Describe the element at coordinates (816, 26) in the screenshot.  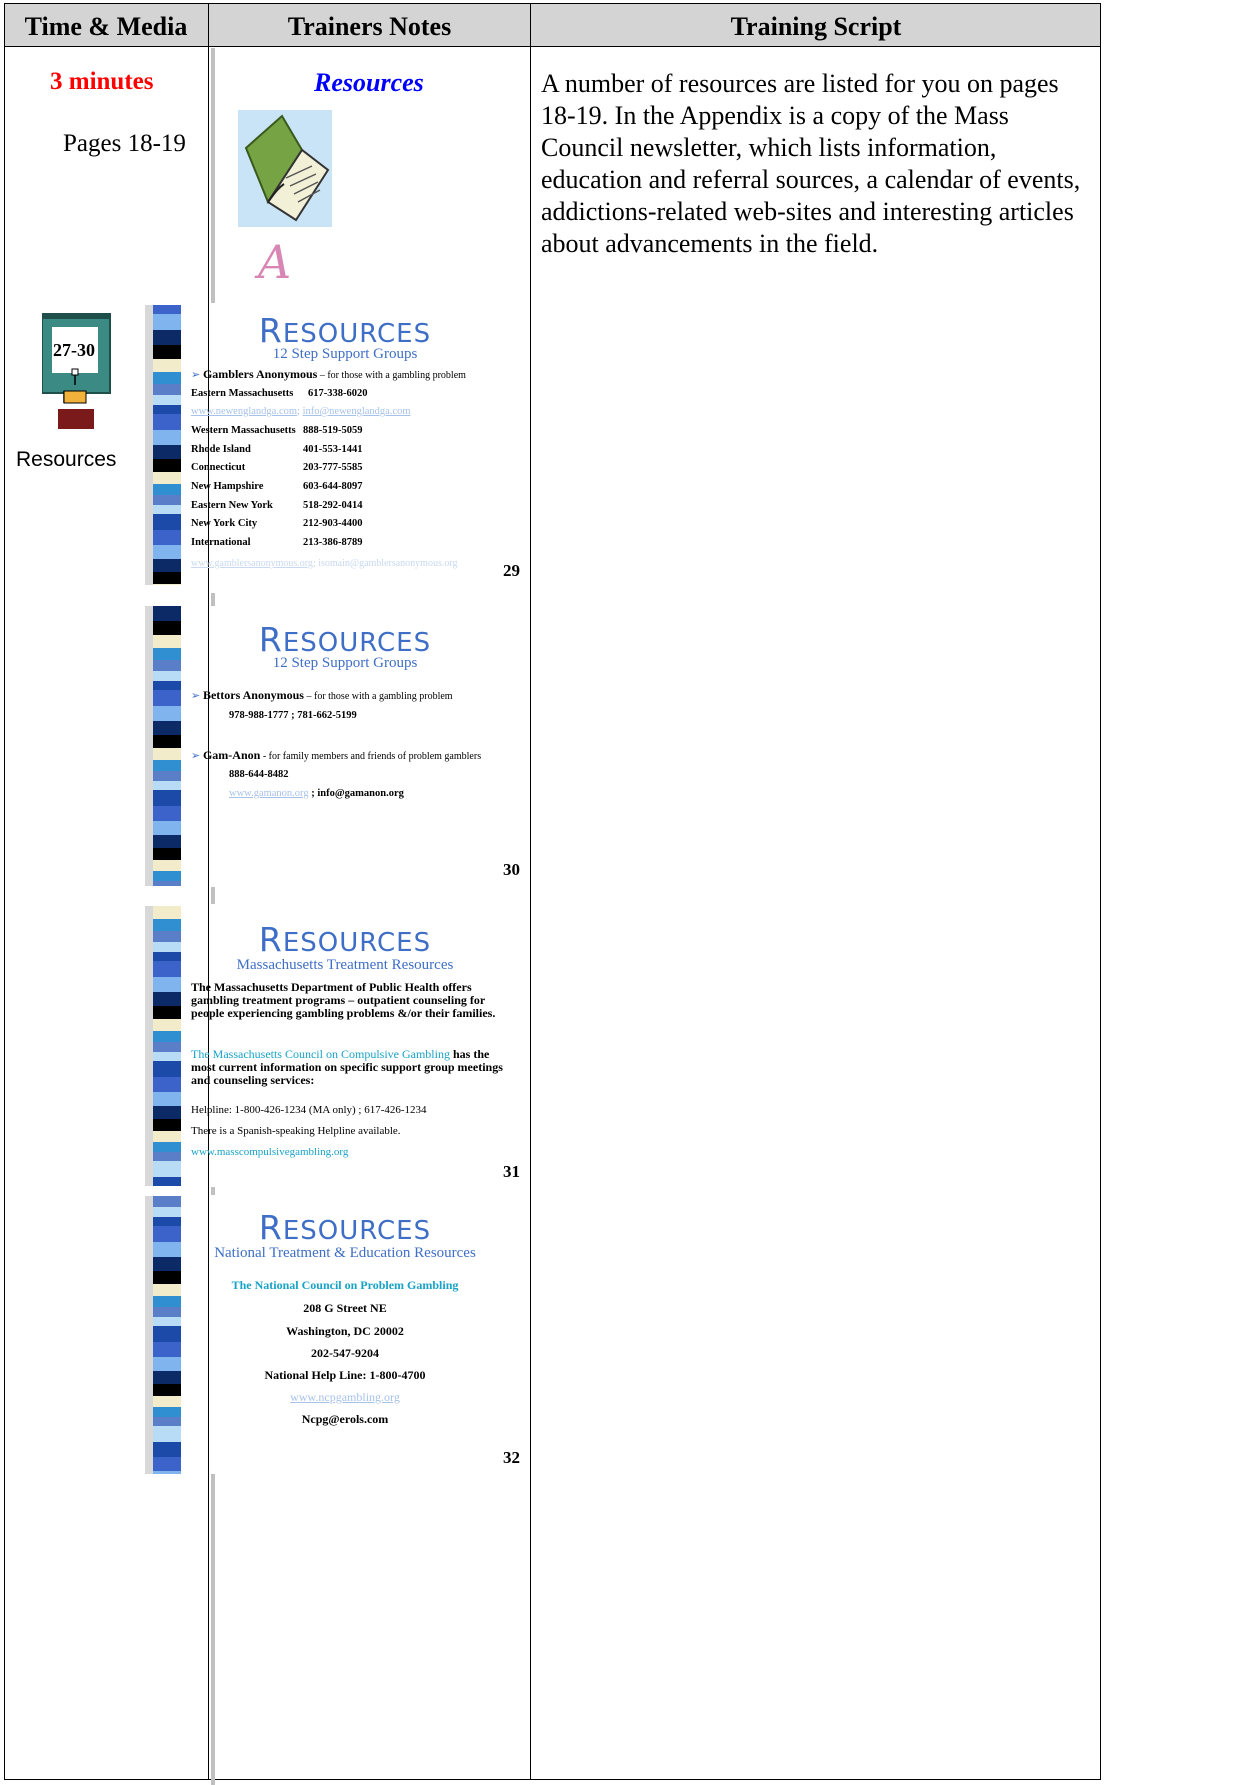
I see `header-training-script: Training Script` at that location.